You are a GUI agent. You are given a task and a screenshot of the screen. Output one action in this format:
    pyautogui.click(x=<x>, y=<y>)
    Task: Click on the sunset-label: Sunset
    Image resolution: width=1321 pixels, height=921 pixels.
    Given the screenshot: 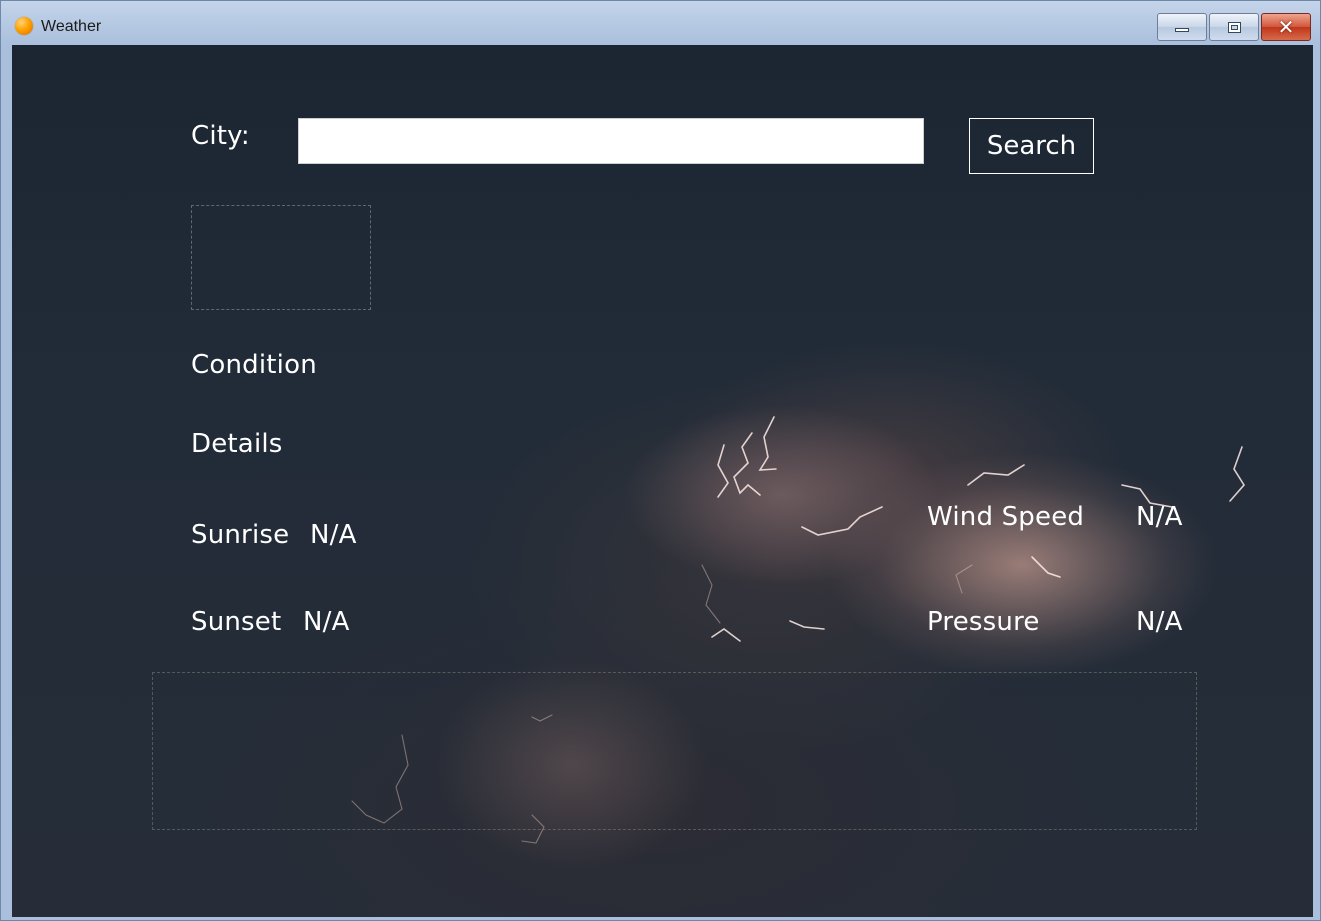 What is the action you would take?
    pyautogui.click(x=236, y=622)
    